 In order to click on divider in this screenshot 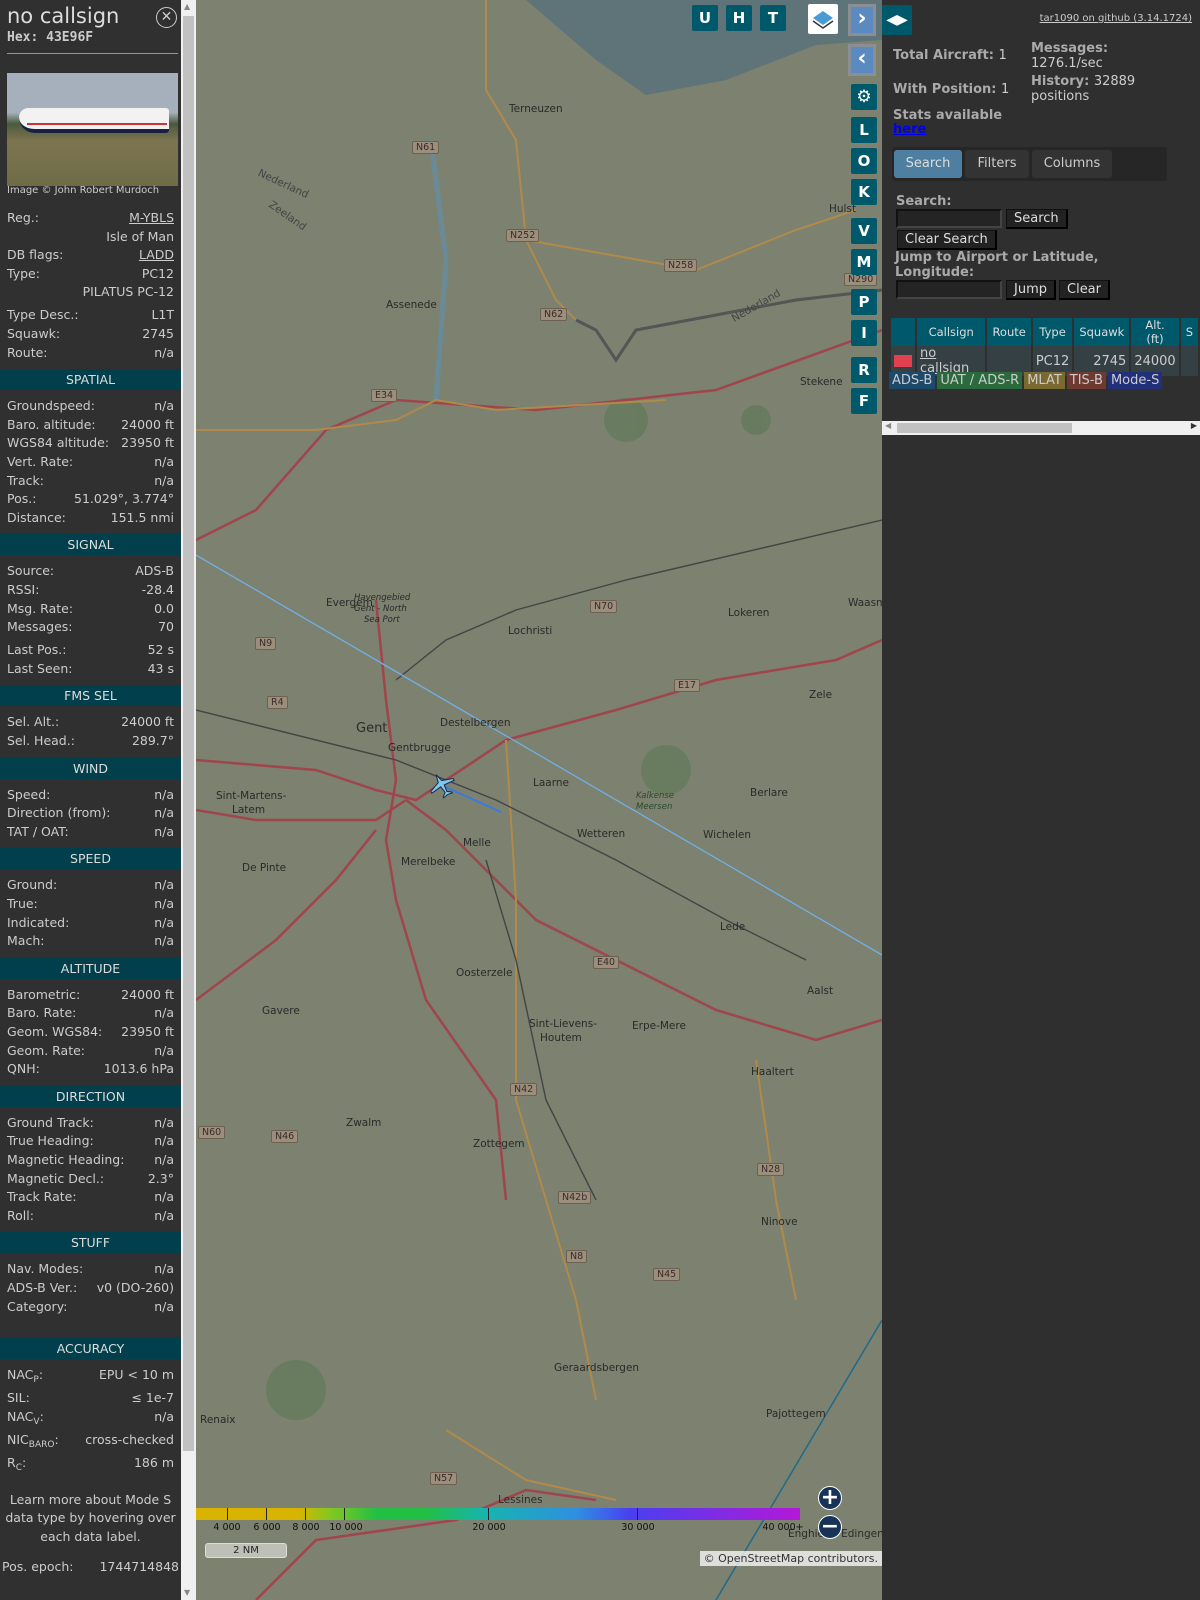, I will do `click(92, 53)`.